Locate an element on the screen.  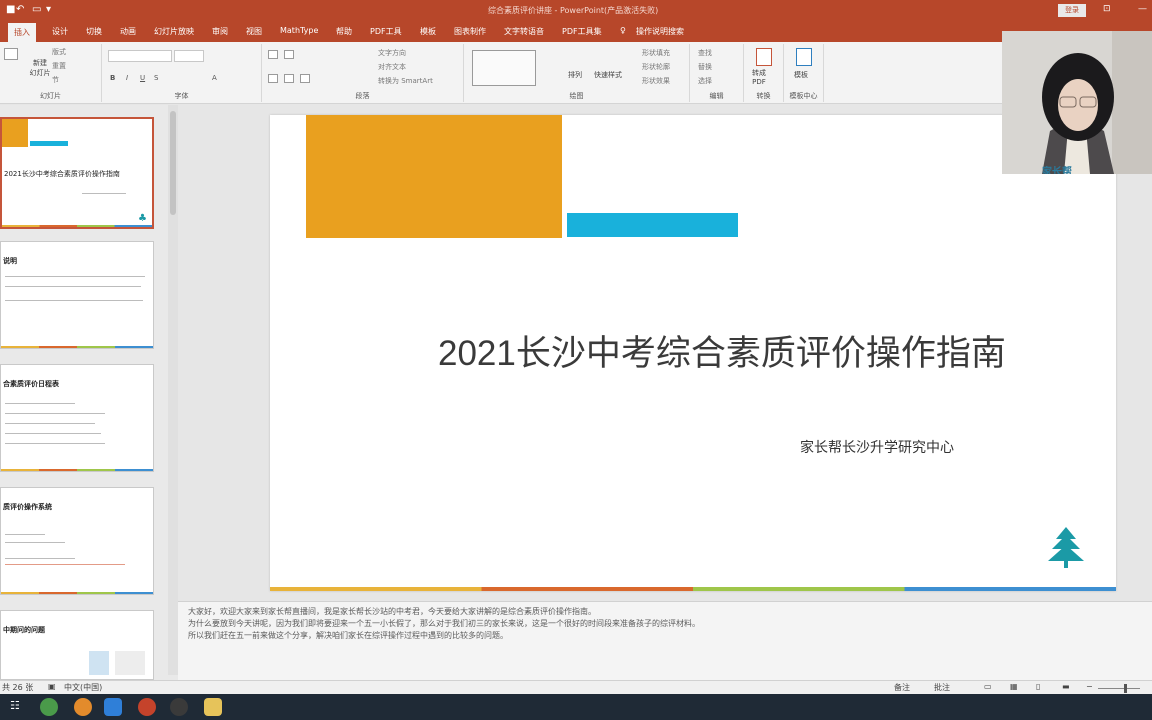
template-button: 模板 is located at coordinates (801, 75).